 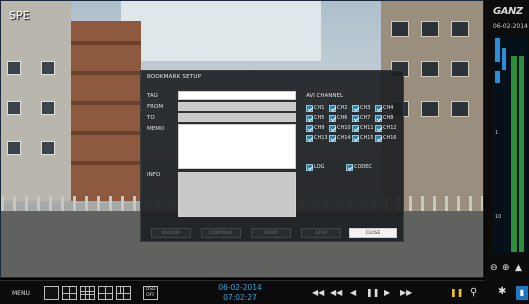 What do you see at coordinates (123, 293) in the screenshot?
I see `layout-16-icon` at bounding box center [123, 293].